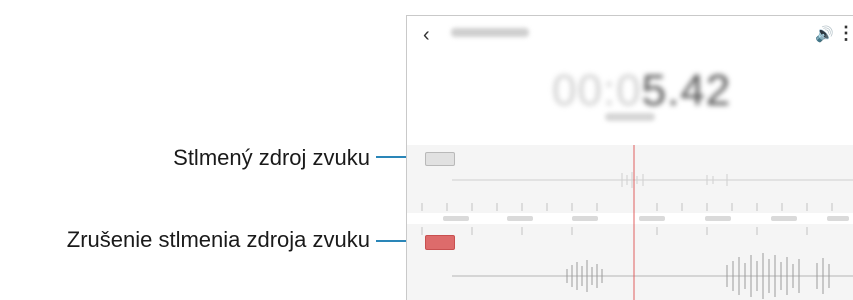 This screenshot has height=300, width=853. Describe the element at coordinates (440, 242) in the screenshot. I see `unmute-source-button` at that location.